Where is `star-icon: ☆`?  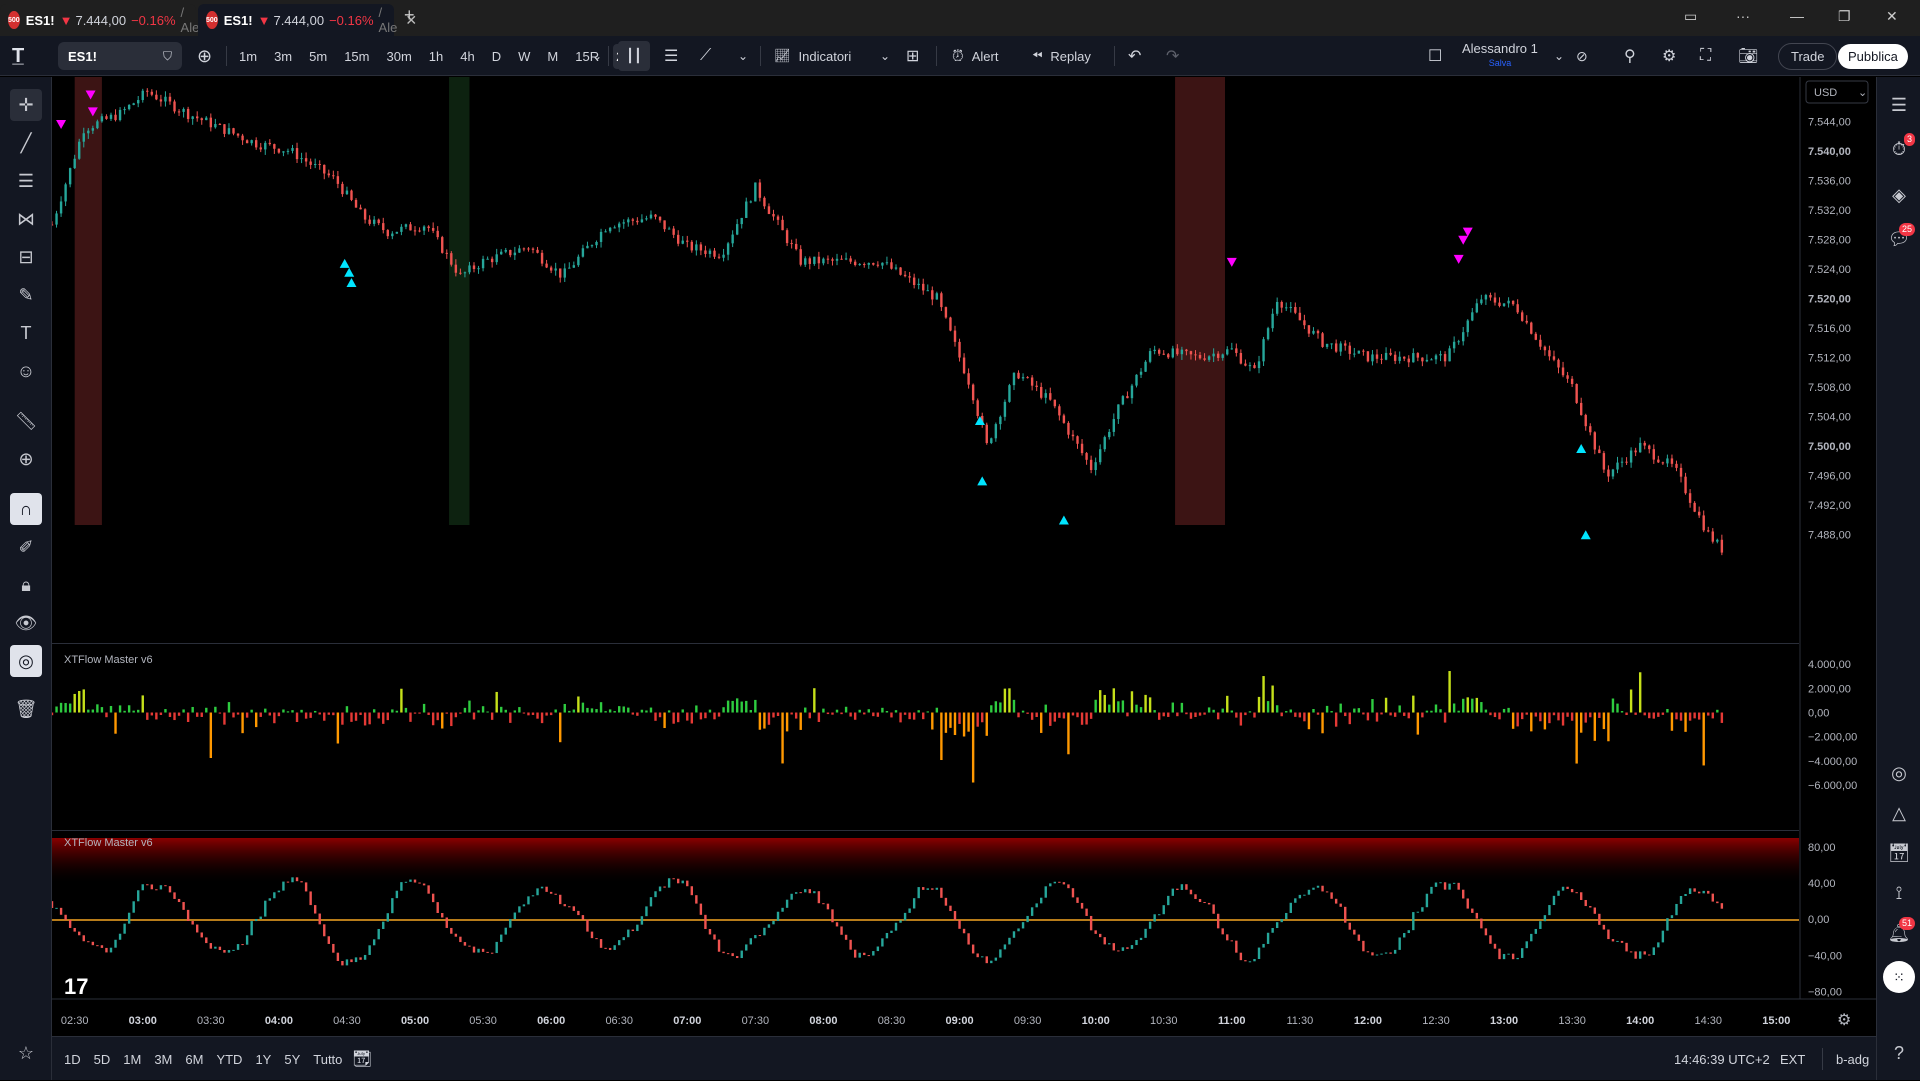 star-icon: ☆ is located at coordinates (26, 1053).